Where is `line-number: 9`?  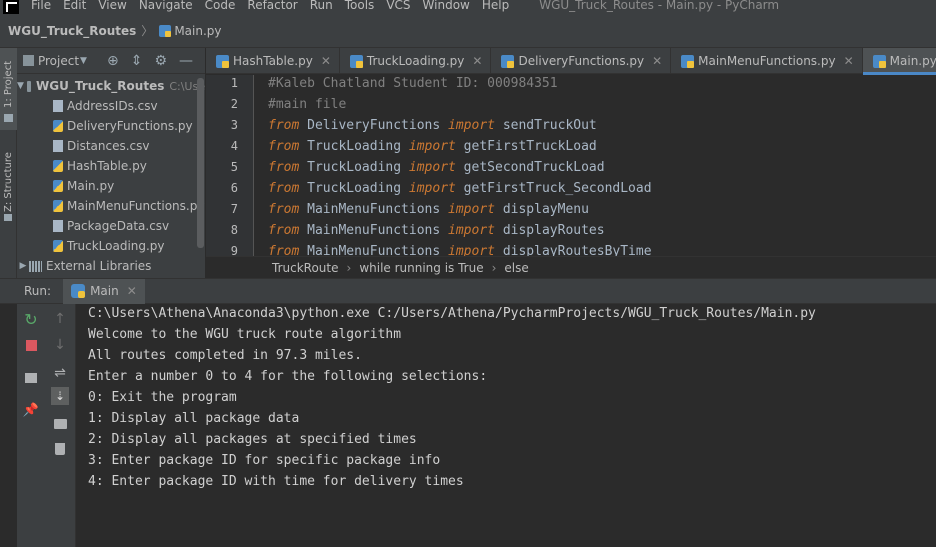 line-number: 9 is located at coordinates (234, 250).